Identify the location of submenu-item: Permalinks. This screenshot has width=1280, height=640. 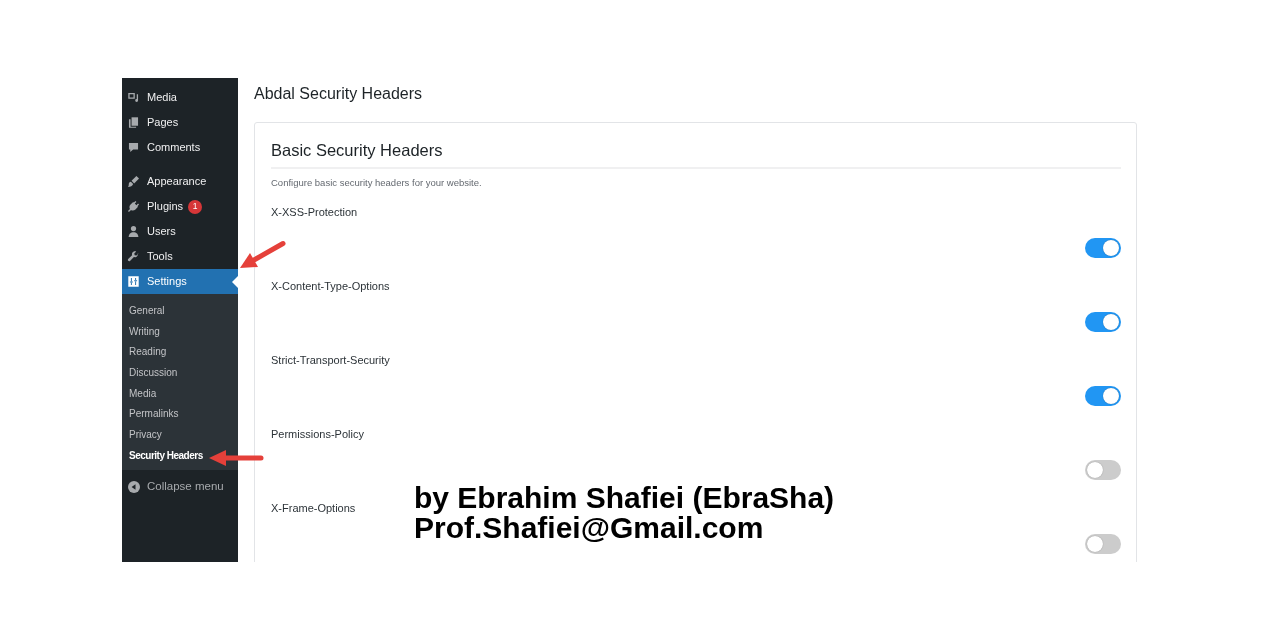
(154, 414).